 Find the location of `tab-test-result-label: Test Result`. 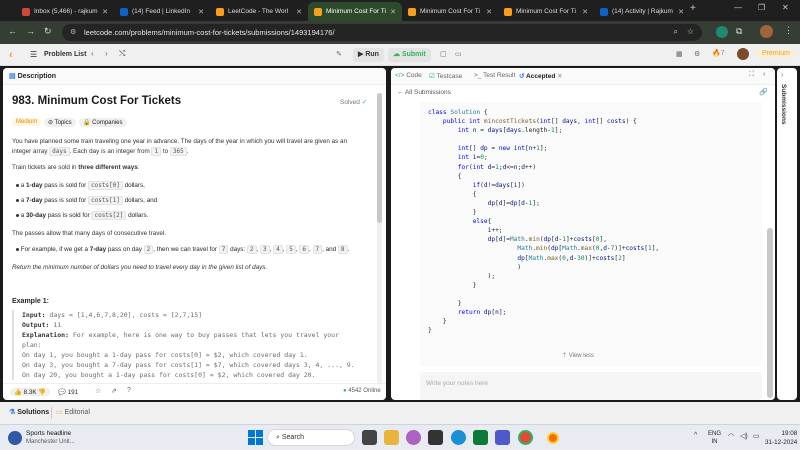

tab-test-result-label: Test Result is located at coordinates (499, 75).